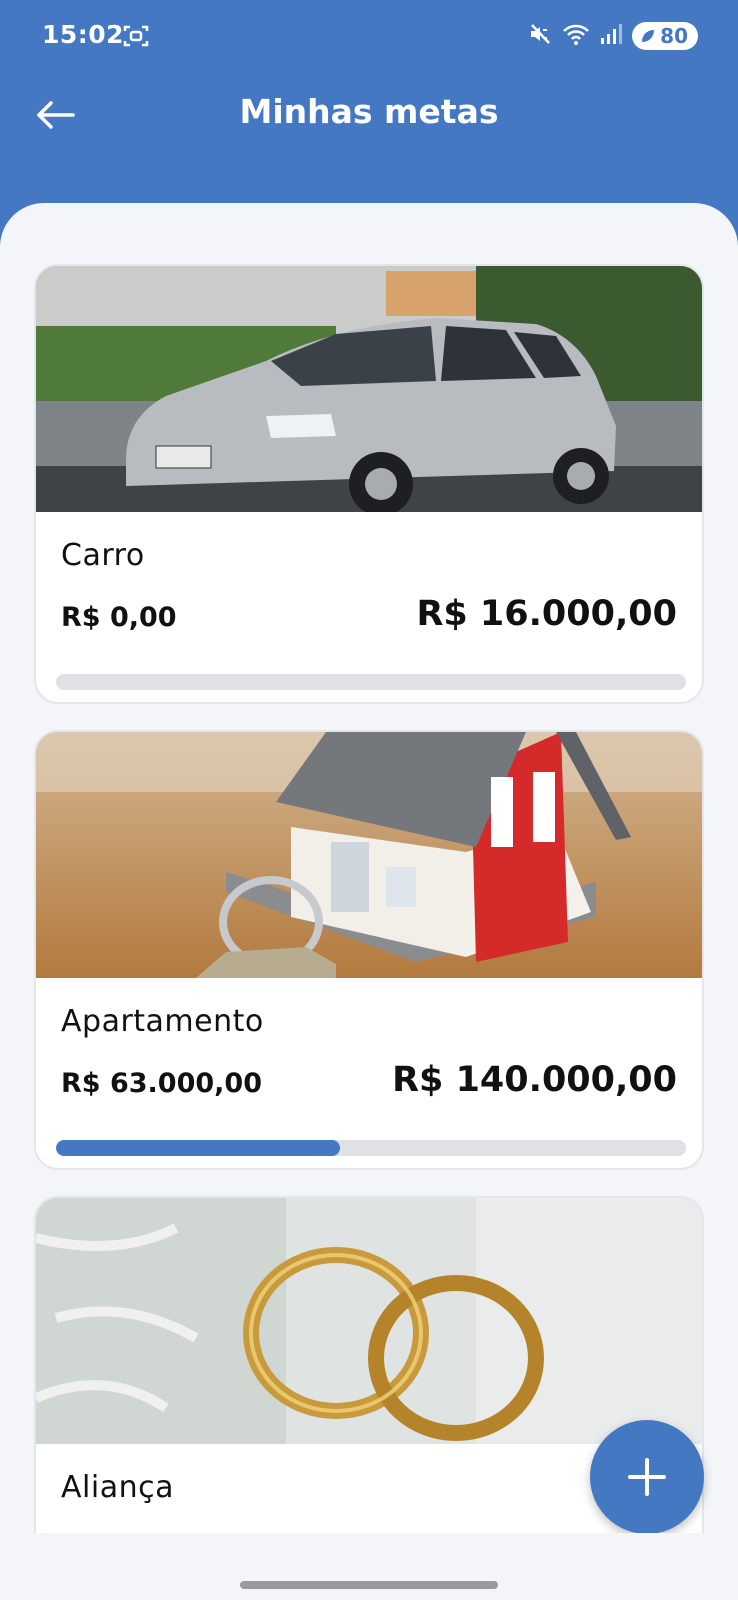 This screenshot has height=1600, width=738. I want to click on signal-icon, so click(611, 36).